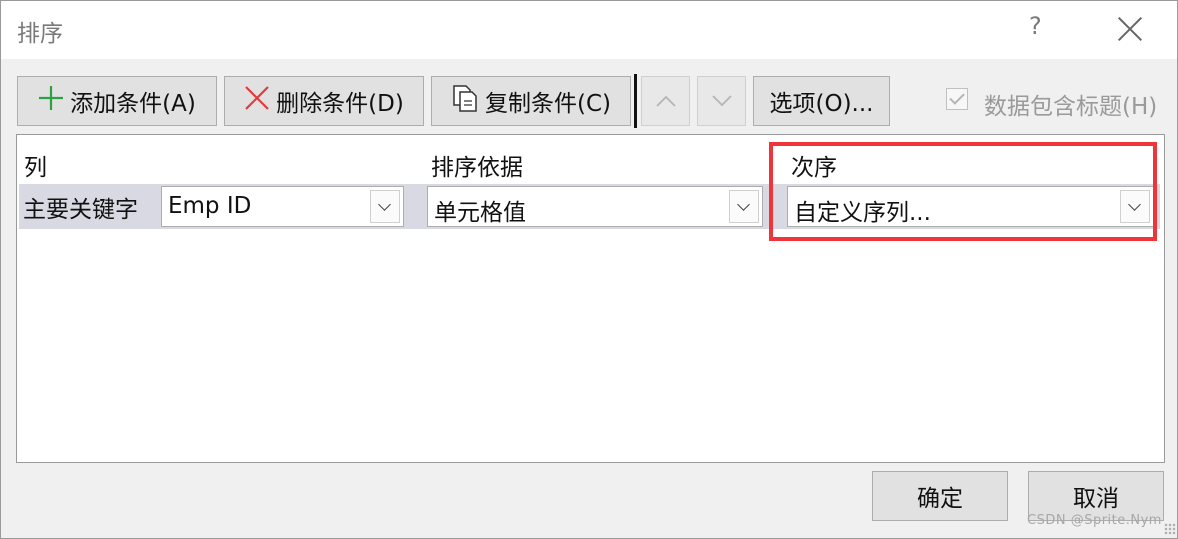 This screenshot has height=539, width=1178. Describe the element at coordinates (1170, 529) in the screenshot. I see `resize-grip-icon` at that location.